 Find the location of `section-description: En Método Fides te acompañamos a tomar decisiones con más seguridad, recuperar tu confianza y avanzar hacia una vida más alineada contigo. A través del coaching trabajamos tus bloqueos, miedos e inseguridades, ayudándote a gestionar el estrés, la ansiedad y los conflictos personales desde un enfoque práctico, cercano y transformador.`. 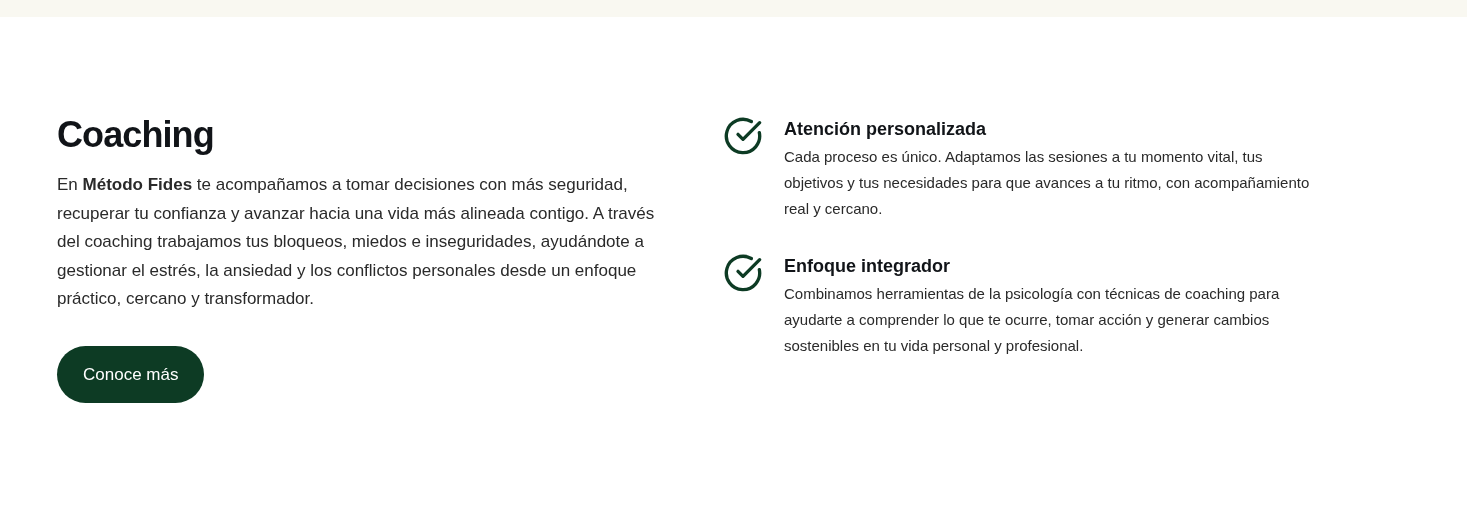

section-description: En Método Fides te acompañamos a tomar decisiones con más seguridad, recuperar tu confianza y avanzar hacia una vida más alineada contigo. A través del coaching trabajamos tus bloqueos, miedos e inseguridades, ayudándote a gestionar el estrés, la ansiedad y los conflictos personales desde un enfoque práctico, cercano y transformador. is located at coordinates (356, 242).